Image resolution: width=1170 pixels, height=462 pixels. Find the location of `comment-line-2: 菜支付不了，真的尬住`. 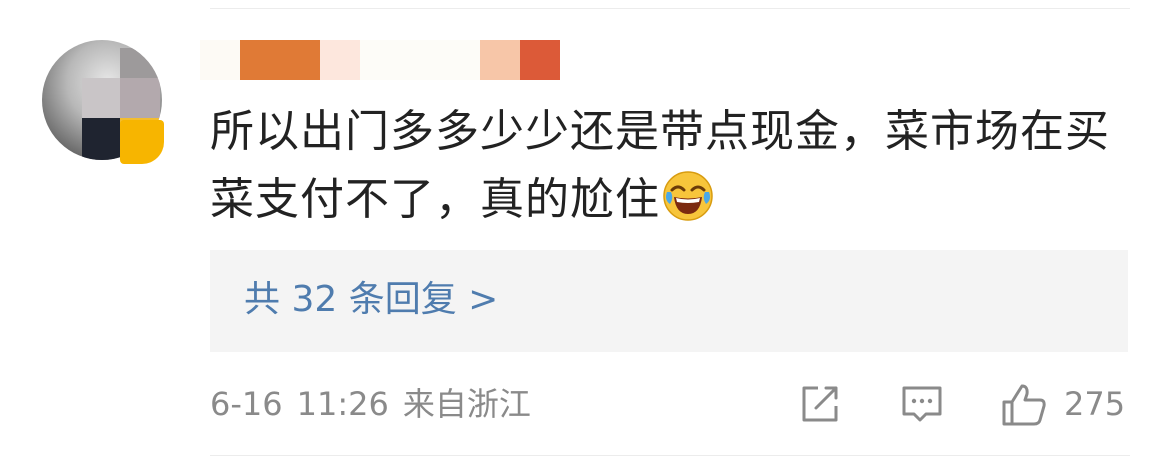

comment-line-2: 菜支付不了，真的尬住 is located at coordinates (675, 200).